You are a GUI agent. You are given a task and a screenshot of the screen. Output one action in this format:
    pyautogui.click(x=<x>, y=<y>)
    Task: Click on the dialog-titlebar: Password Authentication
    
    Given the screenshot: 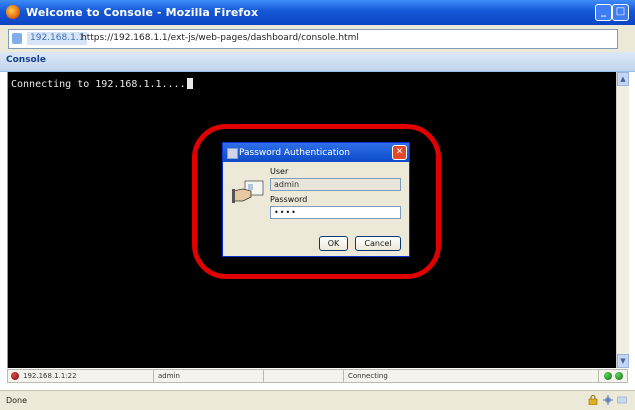 What is the action you would take?
    pyautogui.click(x=316, y=152)
    